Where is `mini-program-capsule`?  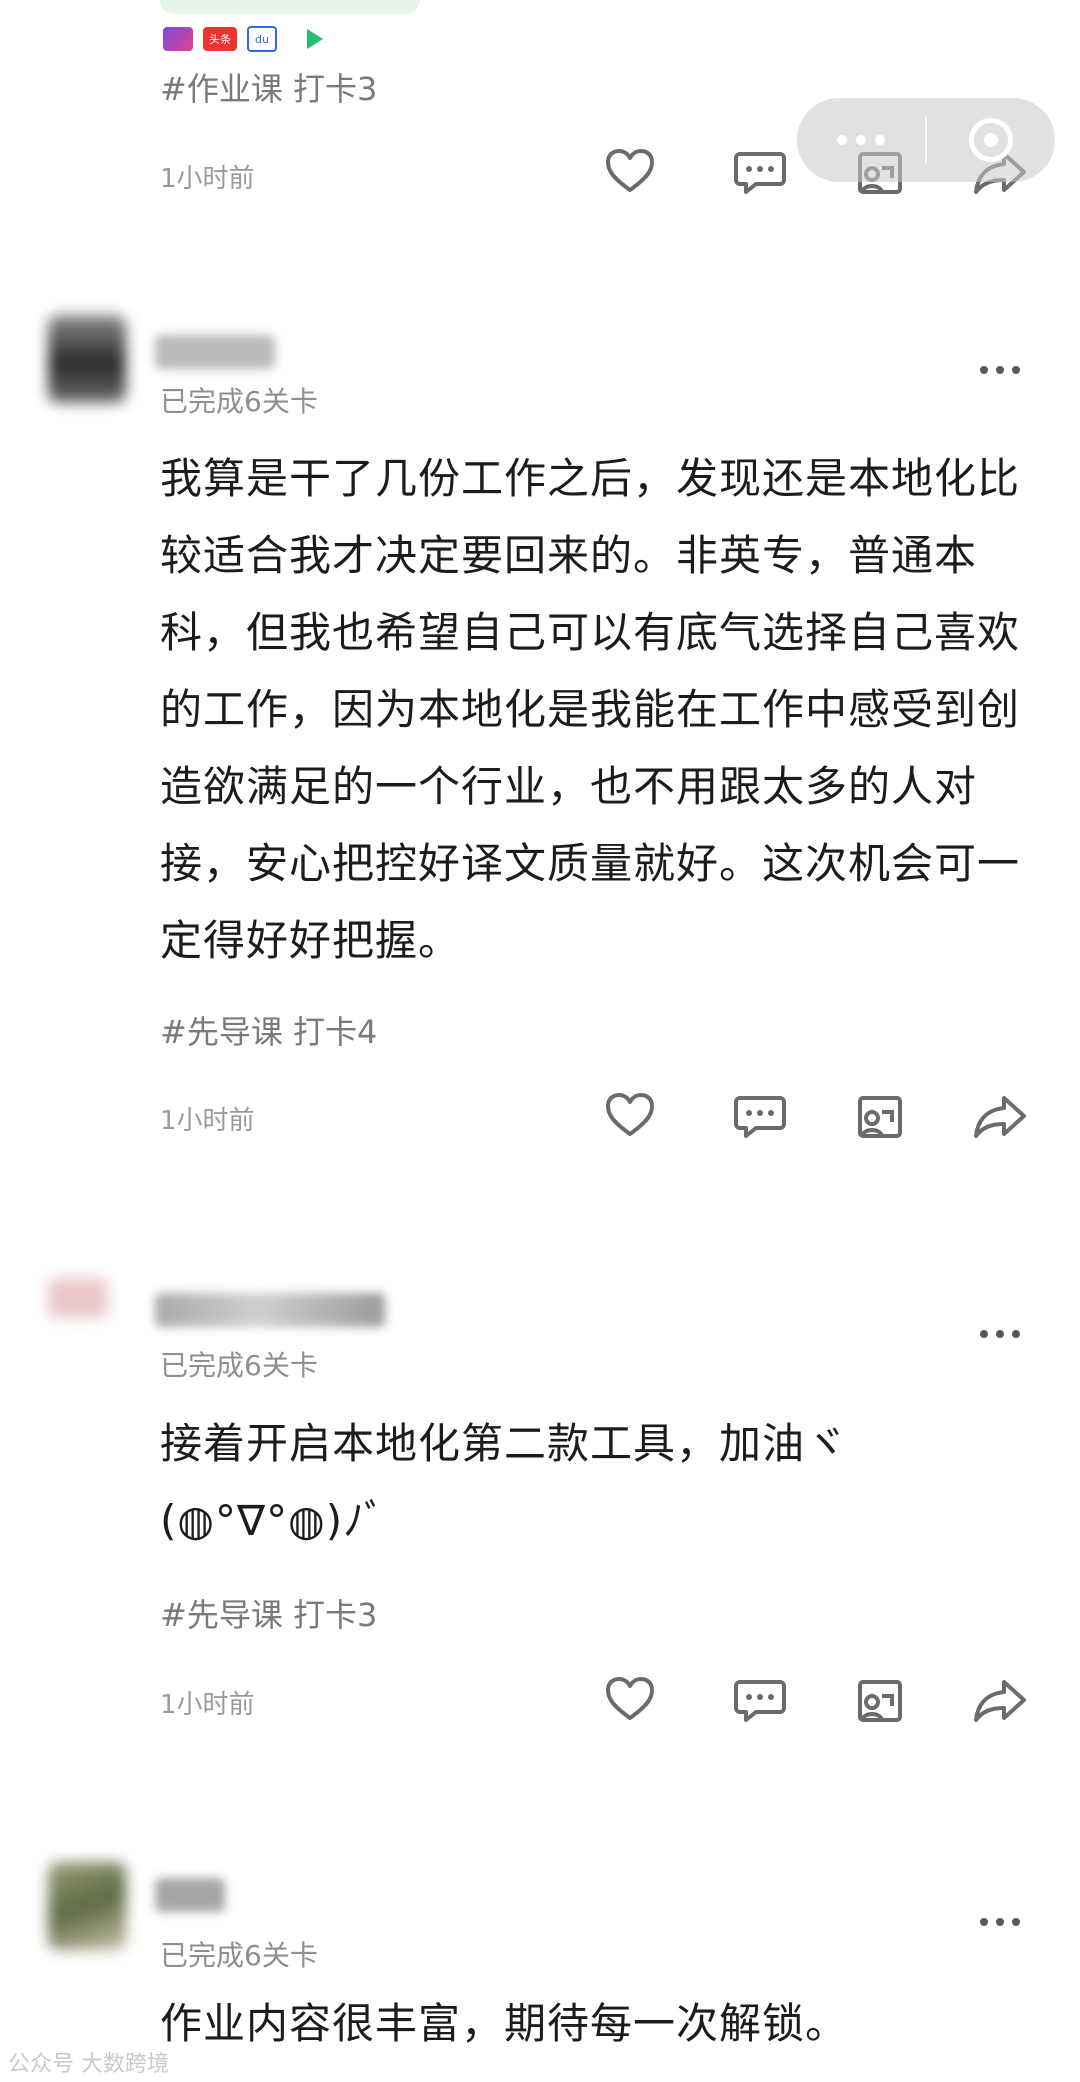 mini-program-capsule is located at coordinates (926, 140).